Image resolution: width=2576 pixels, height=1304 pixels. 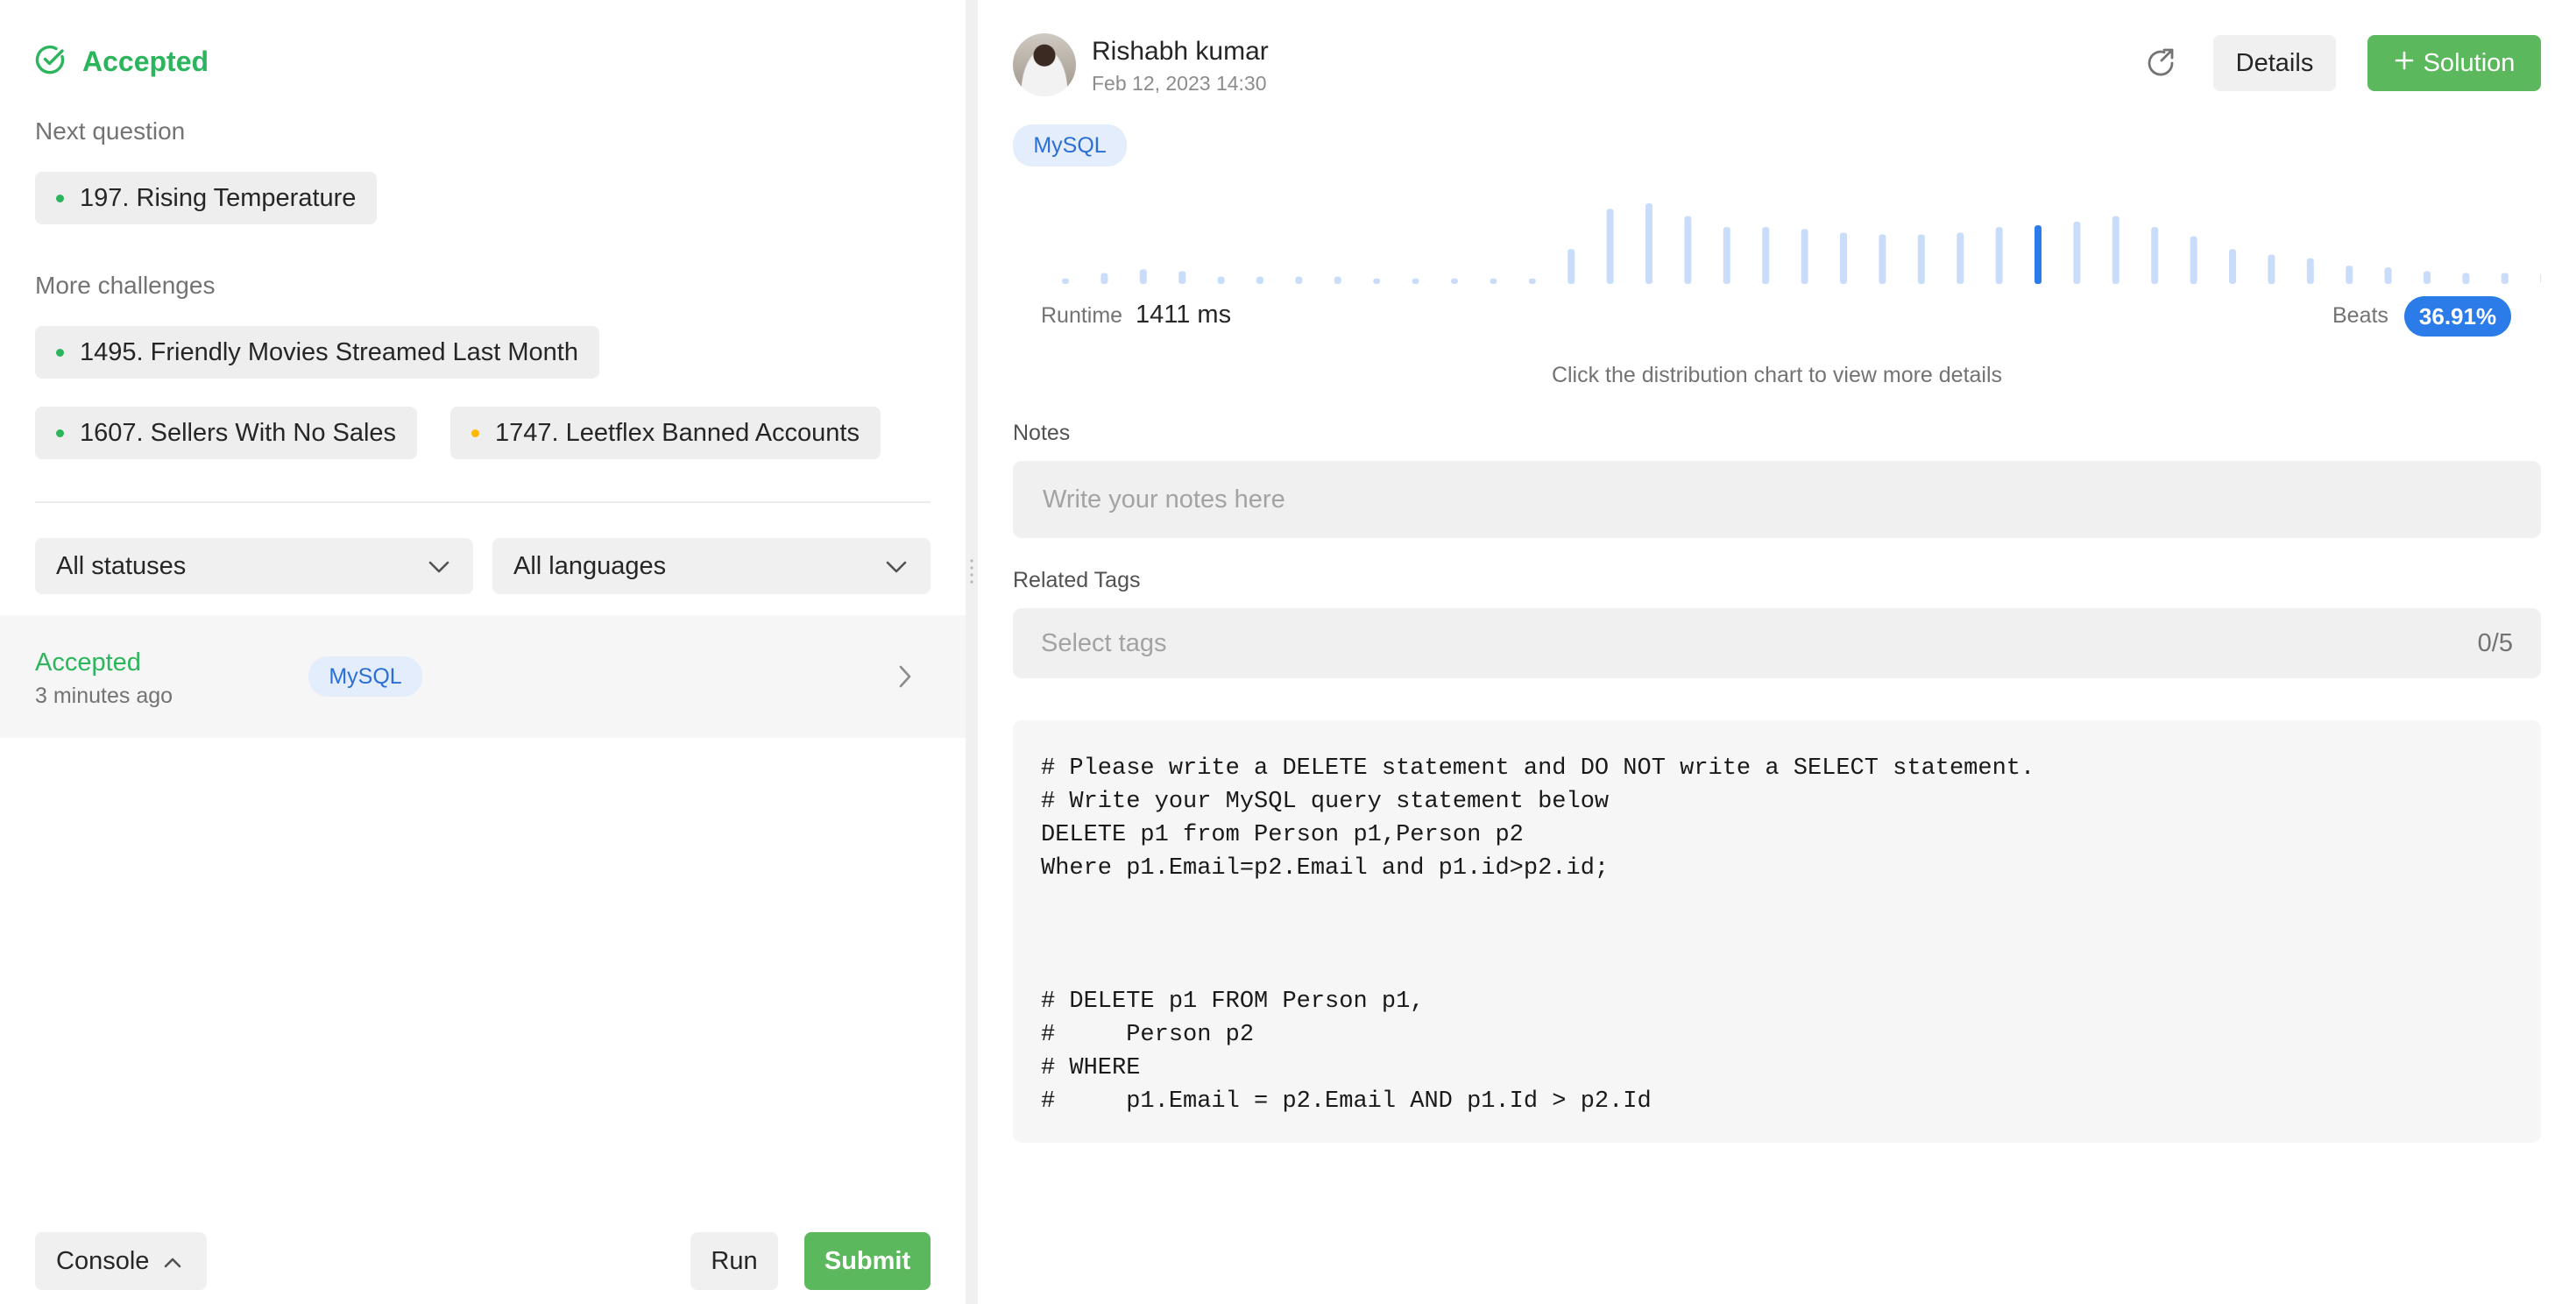 I want to click on runtime-value: 1411 ms, so click(x=1184, y=315).